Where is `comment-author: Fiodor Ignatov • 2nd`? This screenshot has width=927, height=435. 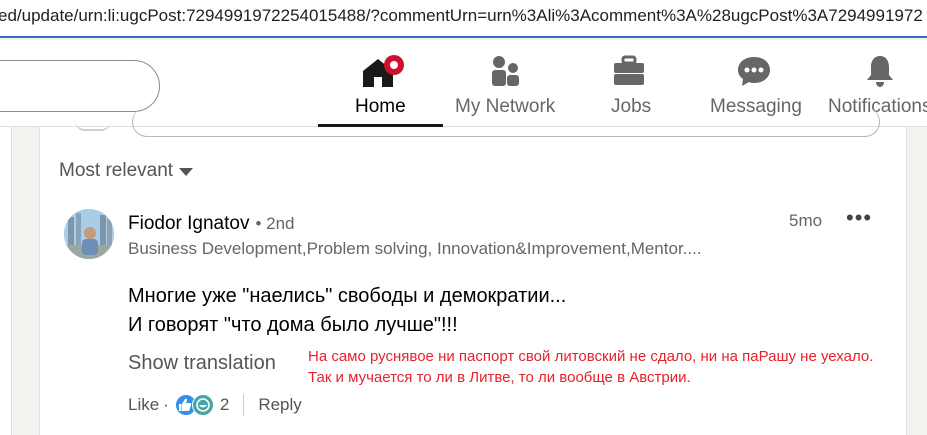
comment-author: Fiodor Ignatov • 2nd is located at coordinates (211, 224).